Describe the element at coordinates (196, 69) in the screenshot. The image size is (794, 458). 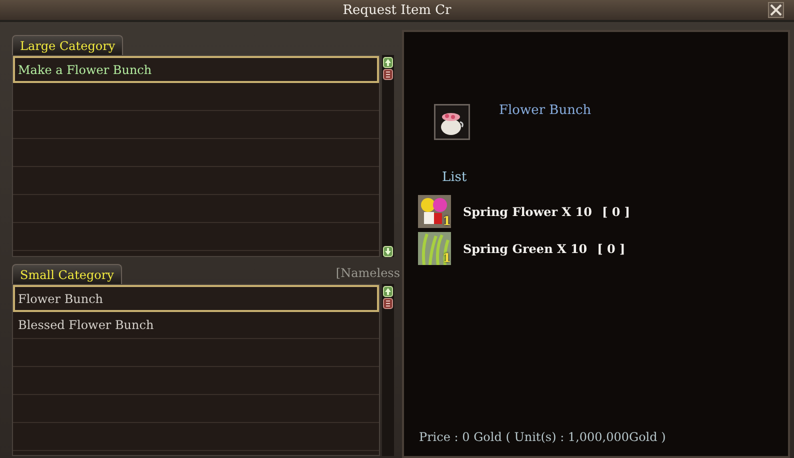
I see `list-item: Make a Flower Bunch` at that location.